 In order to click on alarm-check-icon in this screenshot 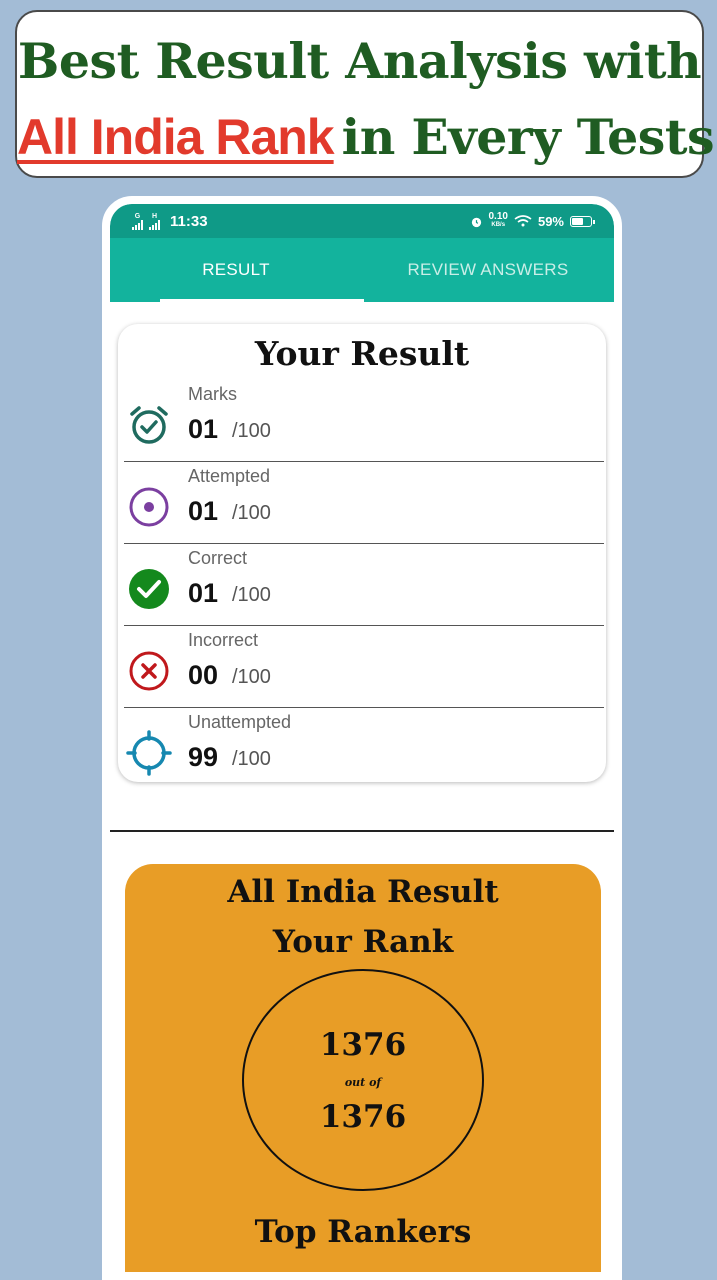, I will do `click(149, 425)`.